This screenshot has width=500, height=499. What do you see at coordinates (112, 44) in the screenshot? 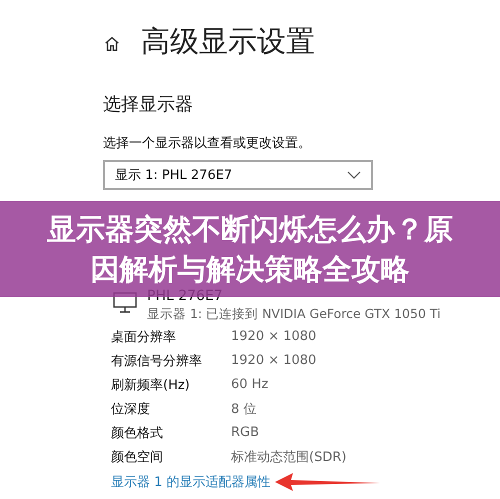
I see `home-icon` at bounding box center [112, 44].